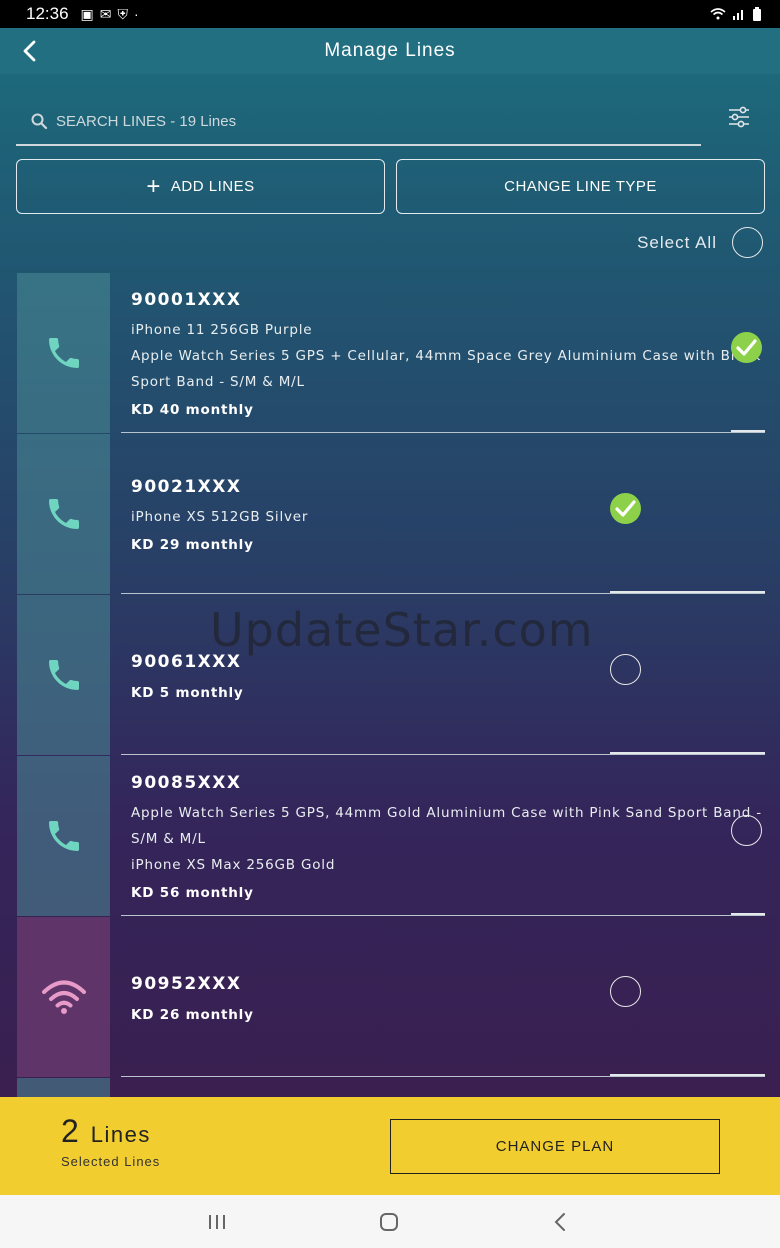  What do you see at coordinates (87, 13) in the screenshot?
I see `gallery-icon: ▣` at bounding box center [87, 13].